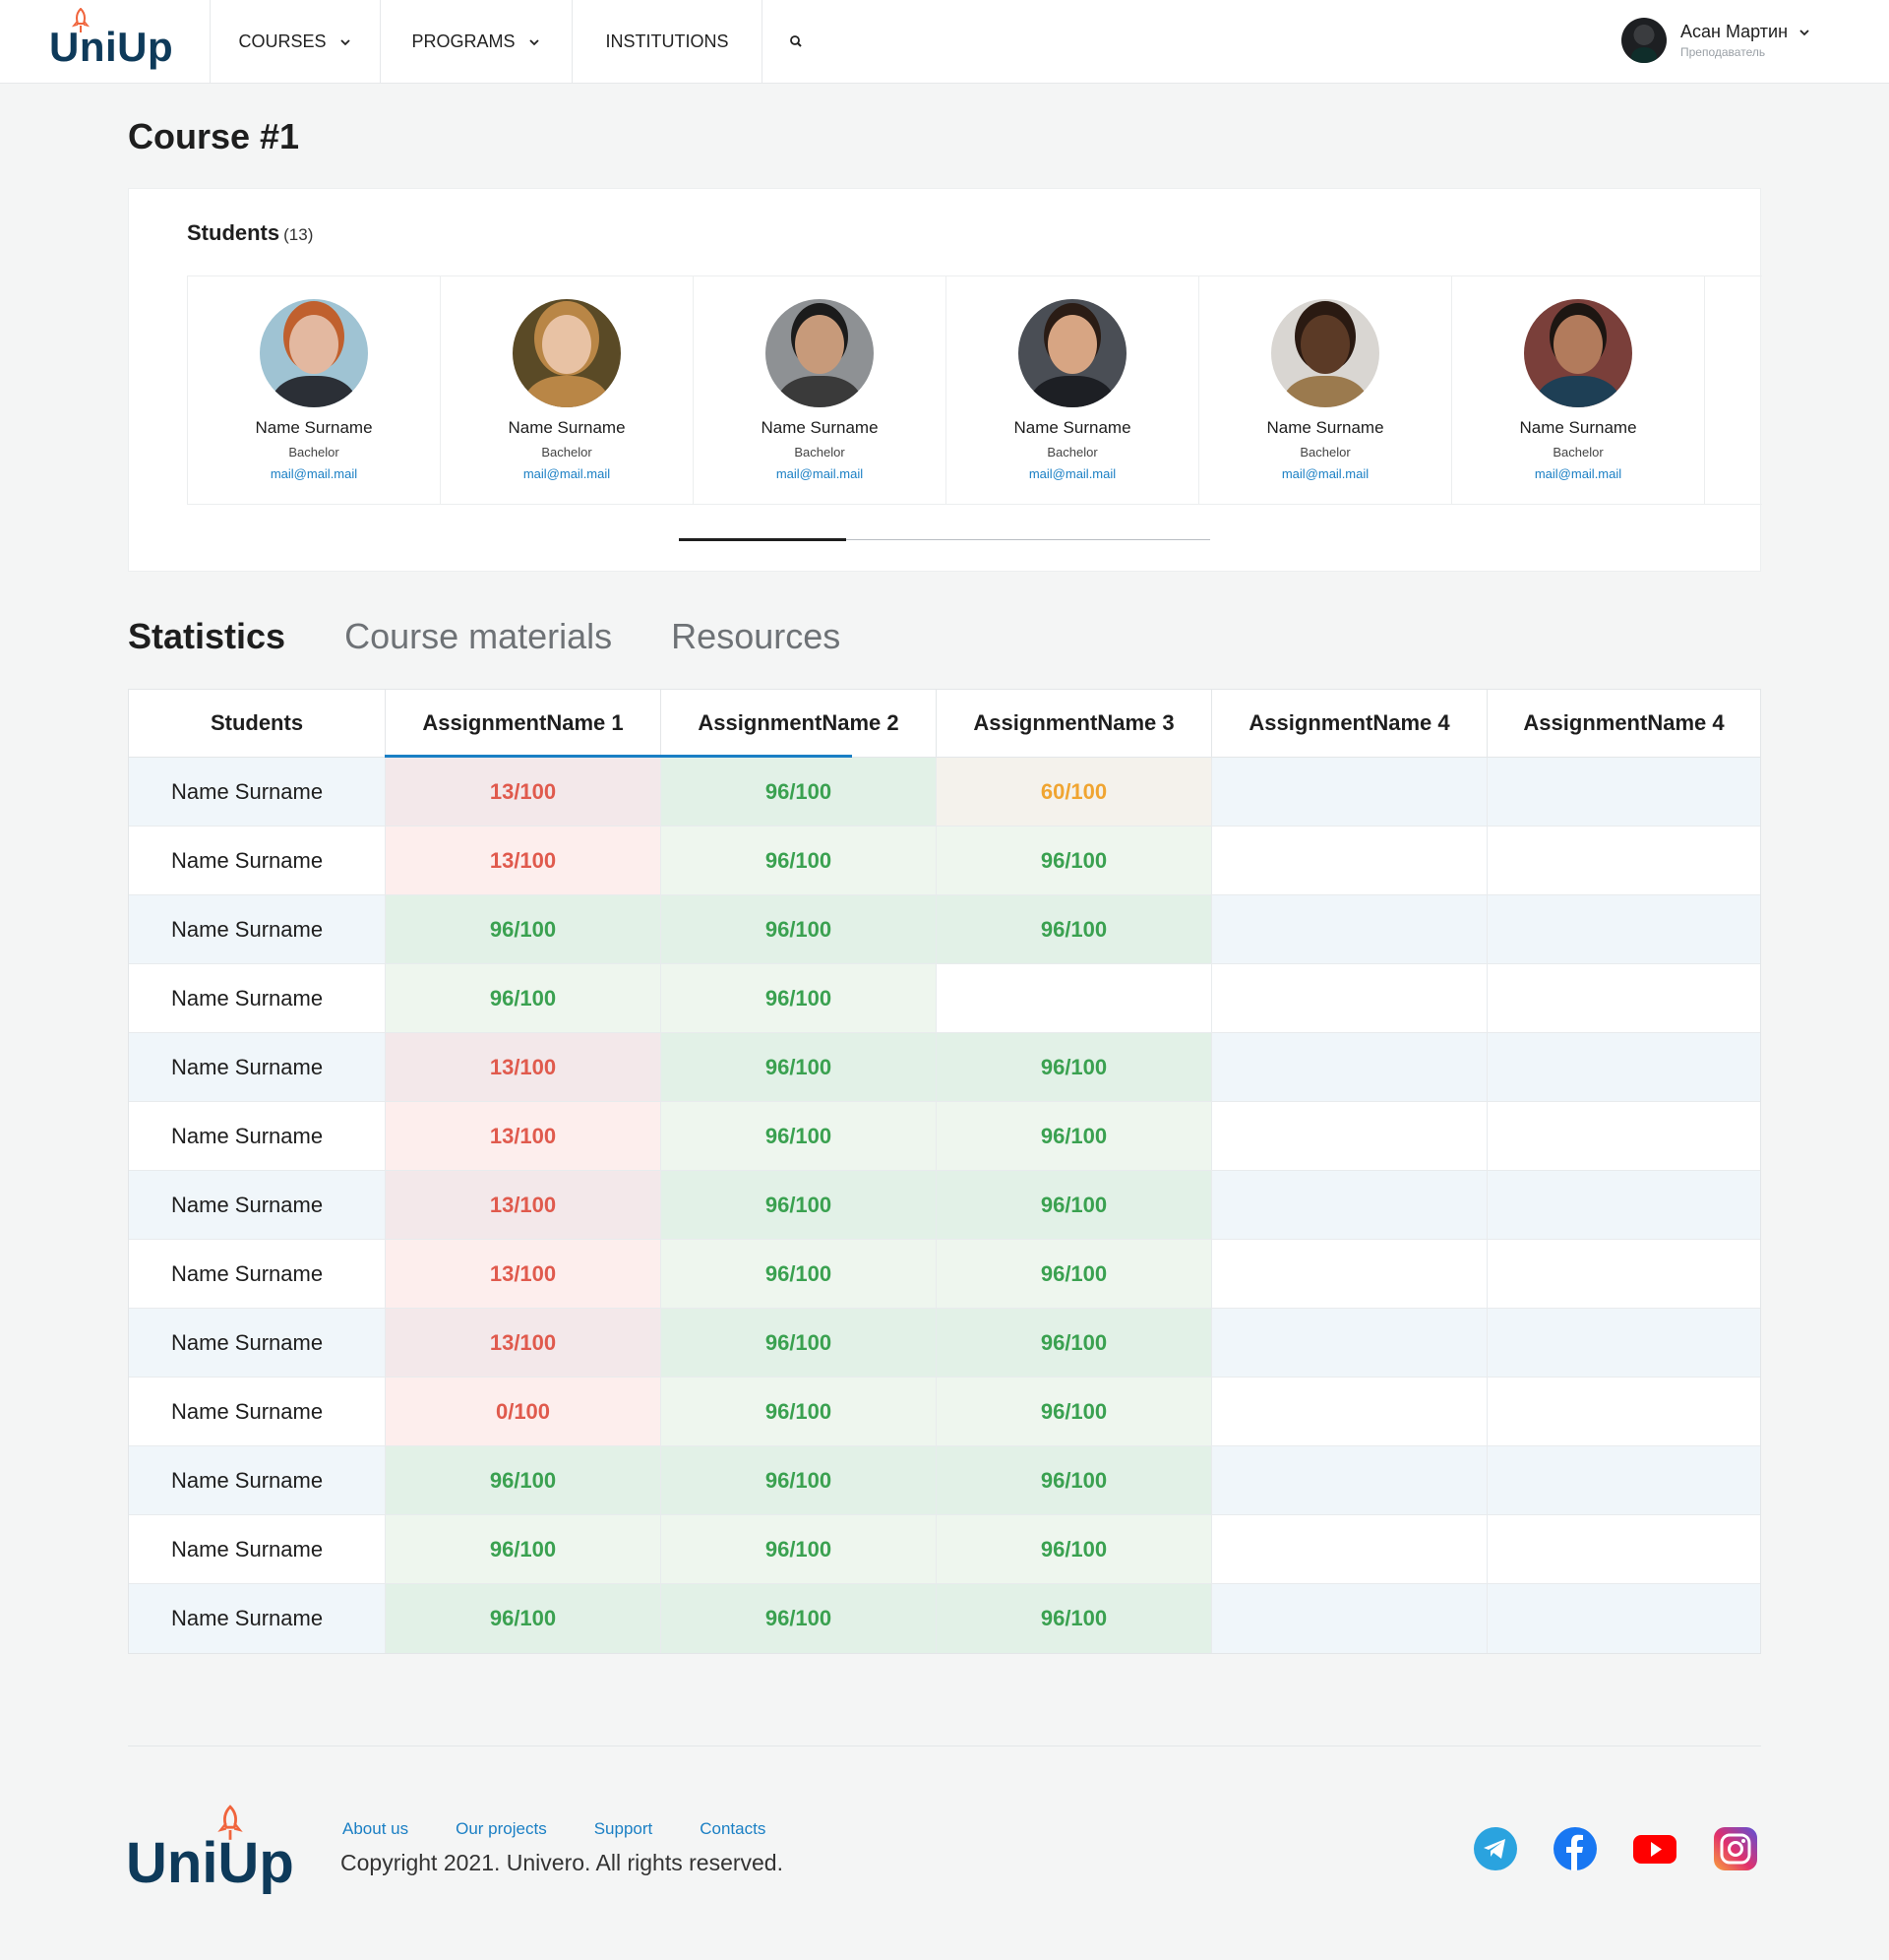 The width and height of the screenshot is (1889, 1960). Describe the element at coordinates (210, 1850) in the screenshot. I see `footer-logo: UniUp` at that location.